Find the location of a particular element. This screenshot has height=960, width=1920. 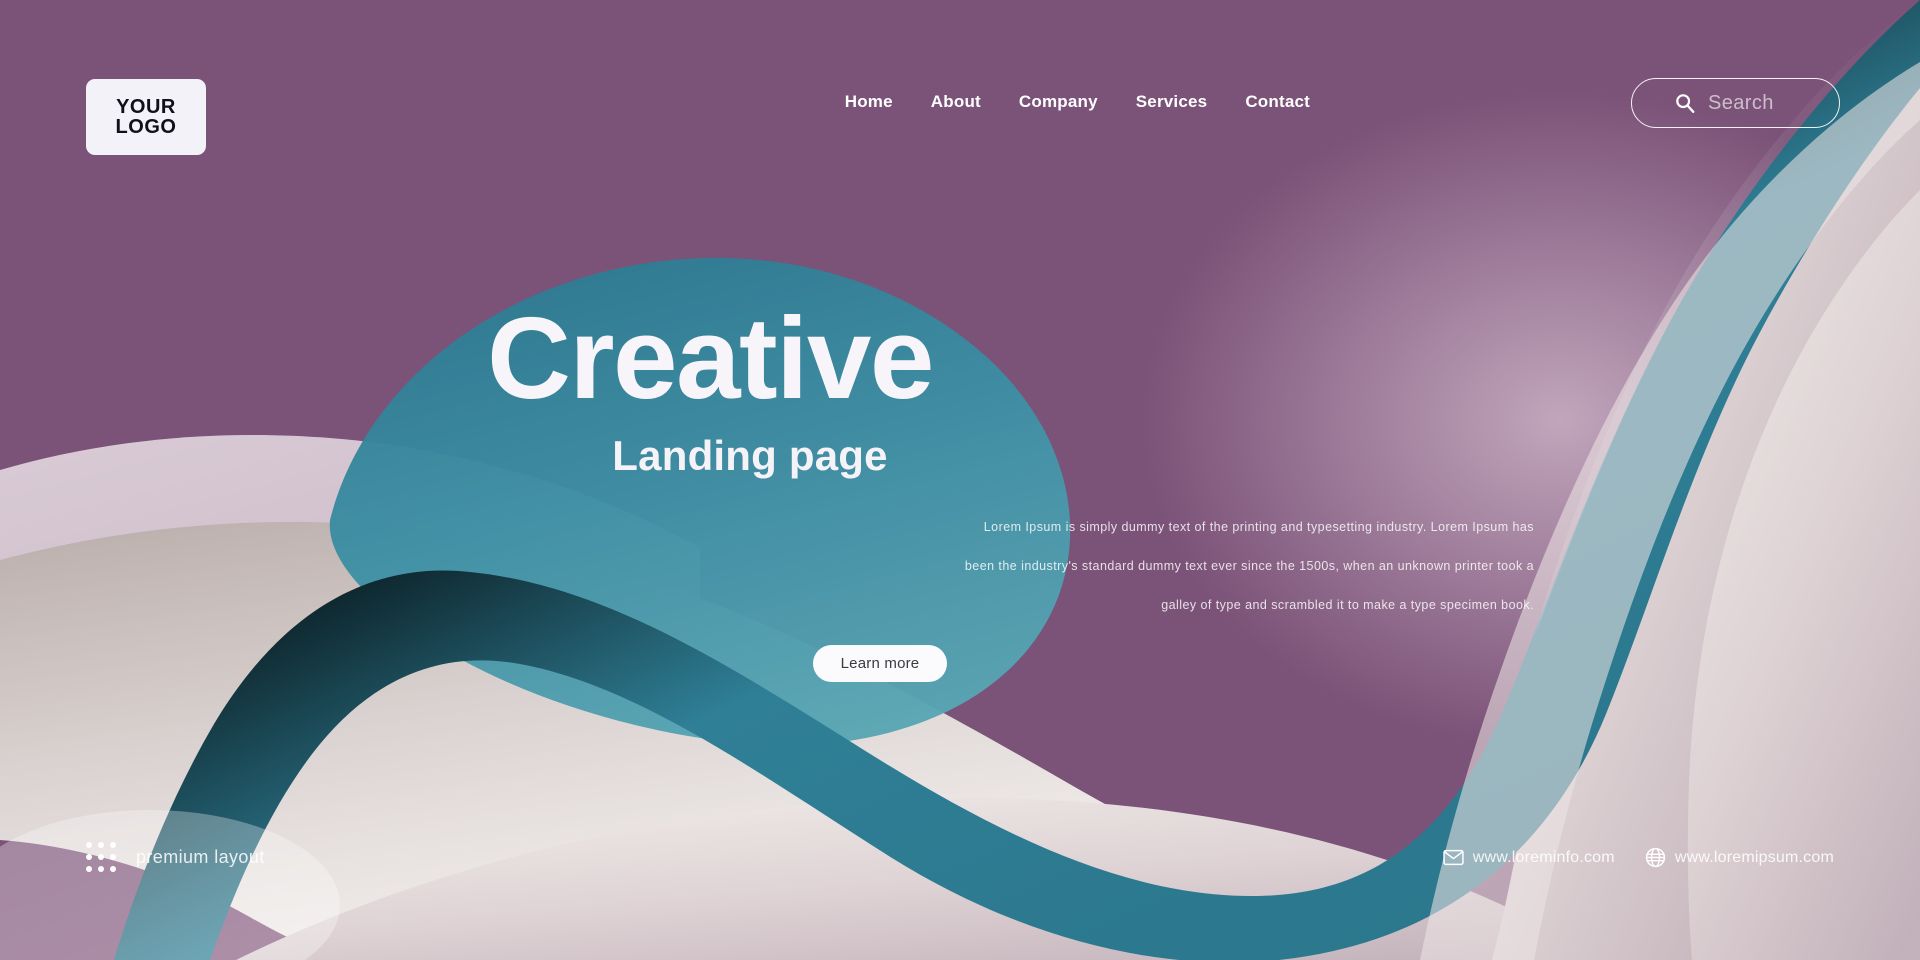

contact-email: www.loreminfo.com is located at coordinates (1529, 857).